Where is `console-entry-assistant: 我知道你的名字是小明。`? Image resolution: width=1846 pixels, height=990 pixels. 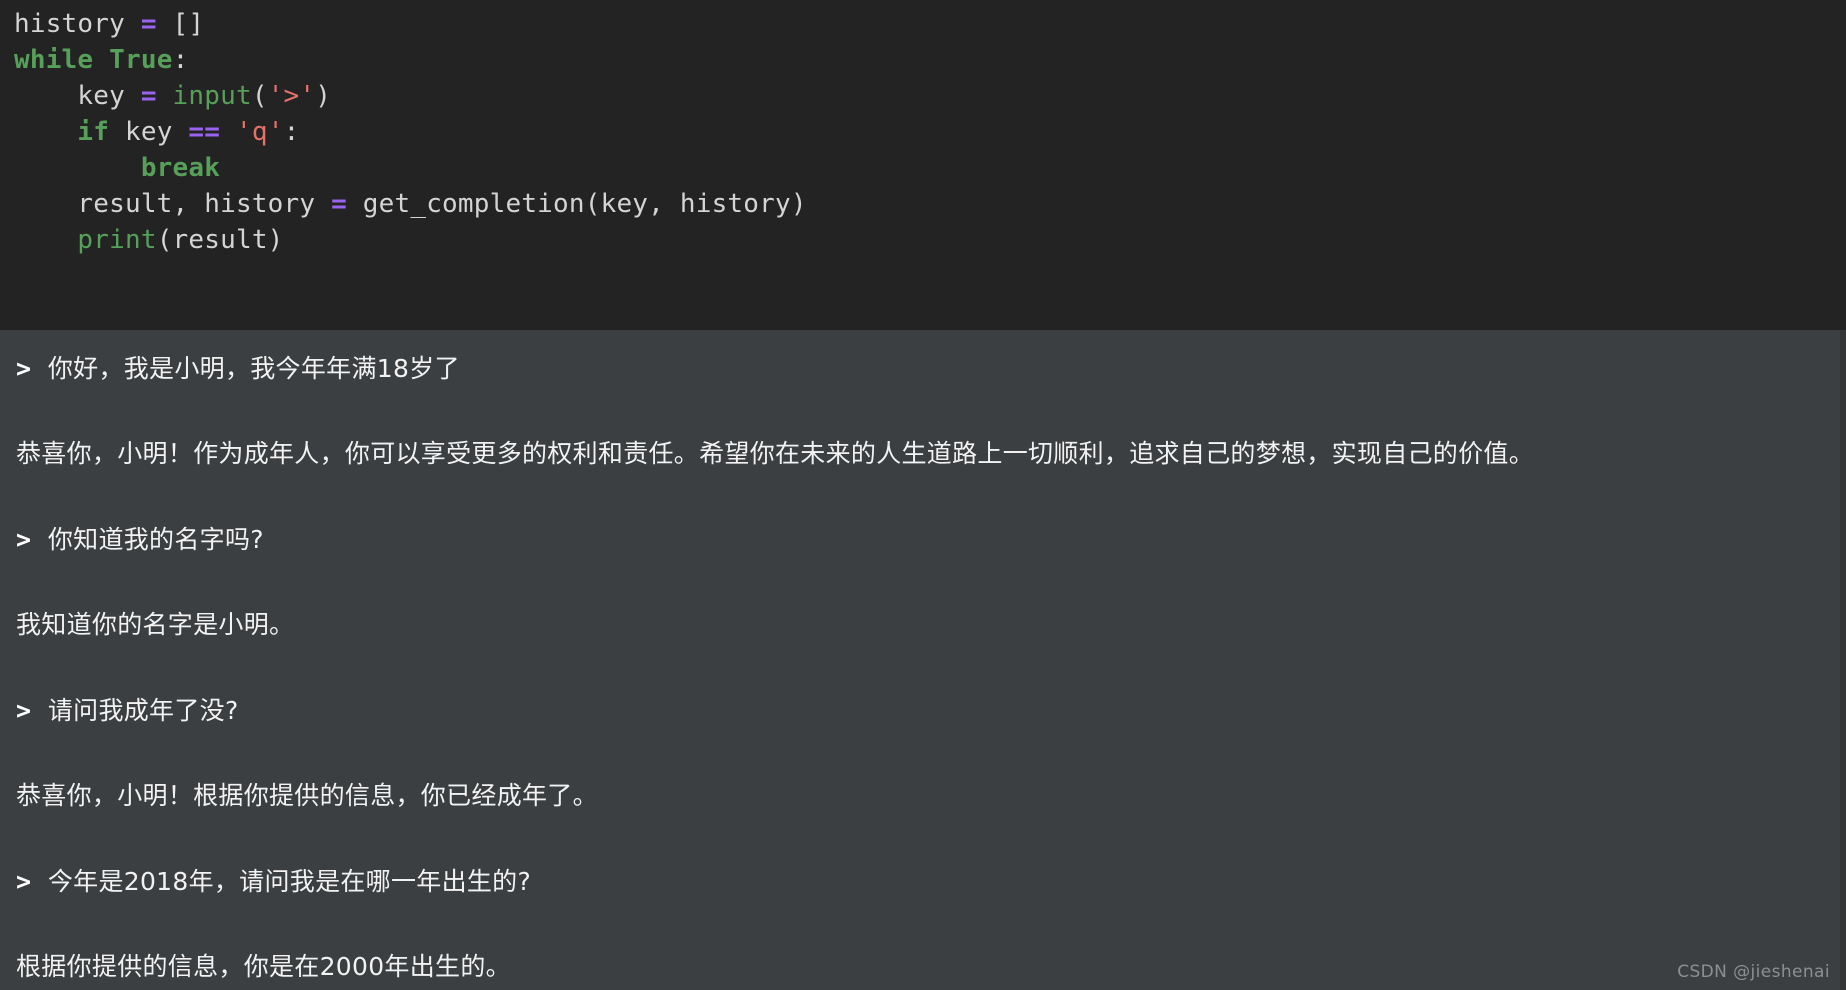
console-entry-assistant: 我知道你的名字是小明。 is located at coordinates (931, 625).